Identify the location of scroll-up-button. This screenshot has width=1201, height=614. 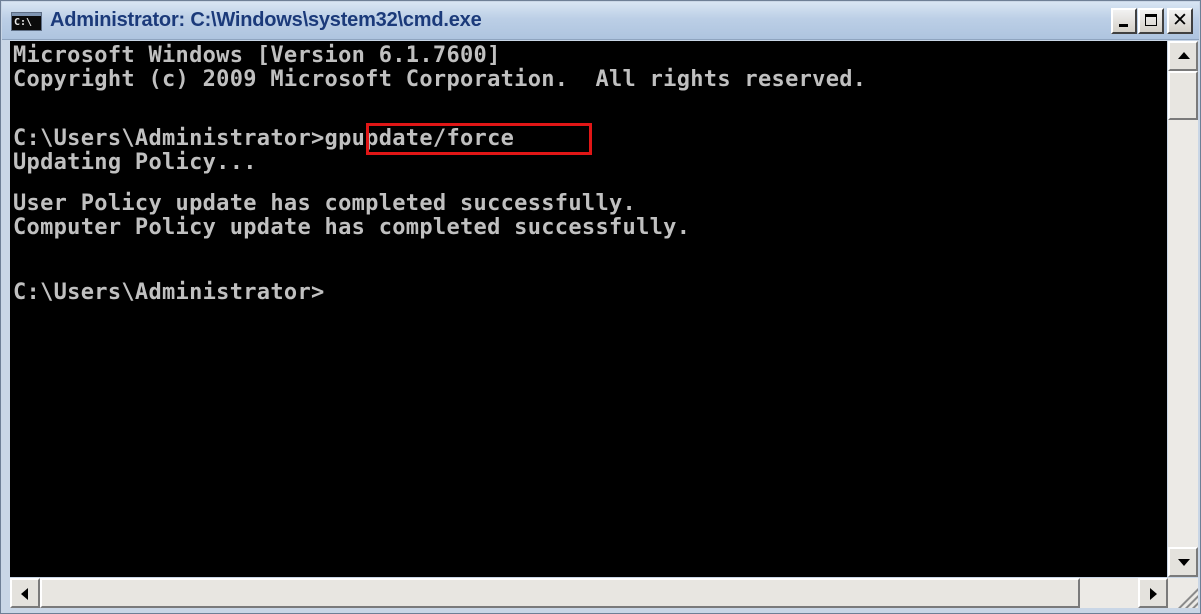
(1183, 56).